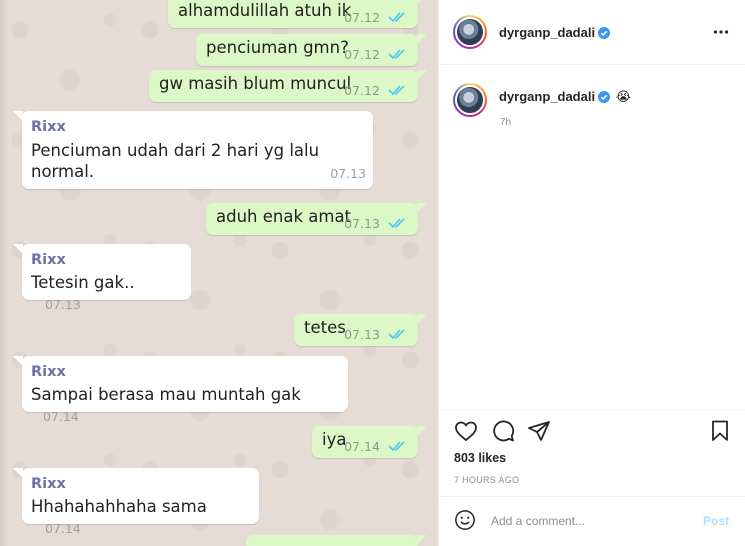 This screenshot has width=745, height=546. I want to click on actions-divider, so click(592, 409).